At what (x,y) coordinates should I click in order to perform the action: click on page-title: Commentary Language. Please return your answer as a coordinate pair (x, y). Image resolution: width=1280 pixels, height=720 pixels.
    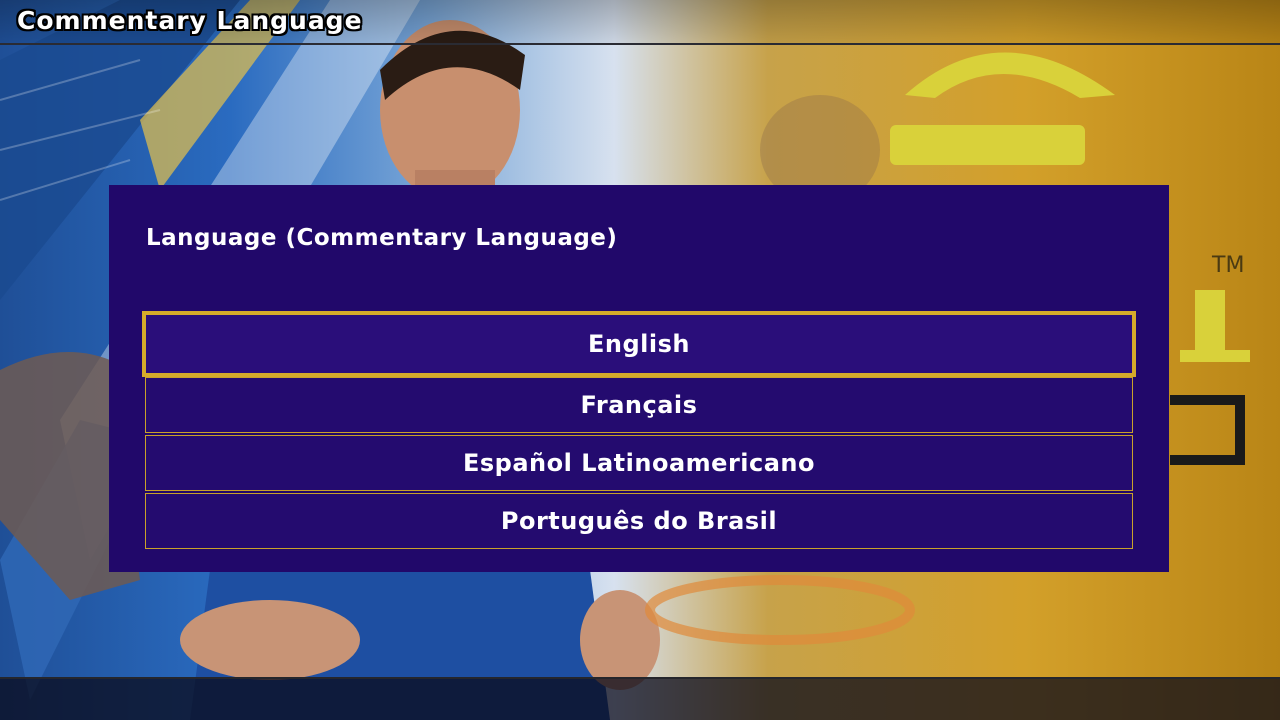
    Looking at the image, I should click on (190, 20).